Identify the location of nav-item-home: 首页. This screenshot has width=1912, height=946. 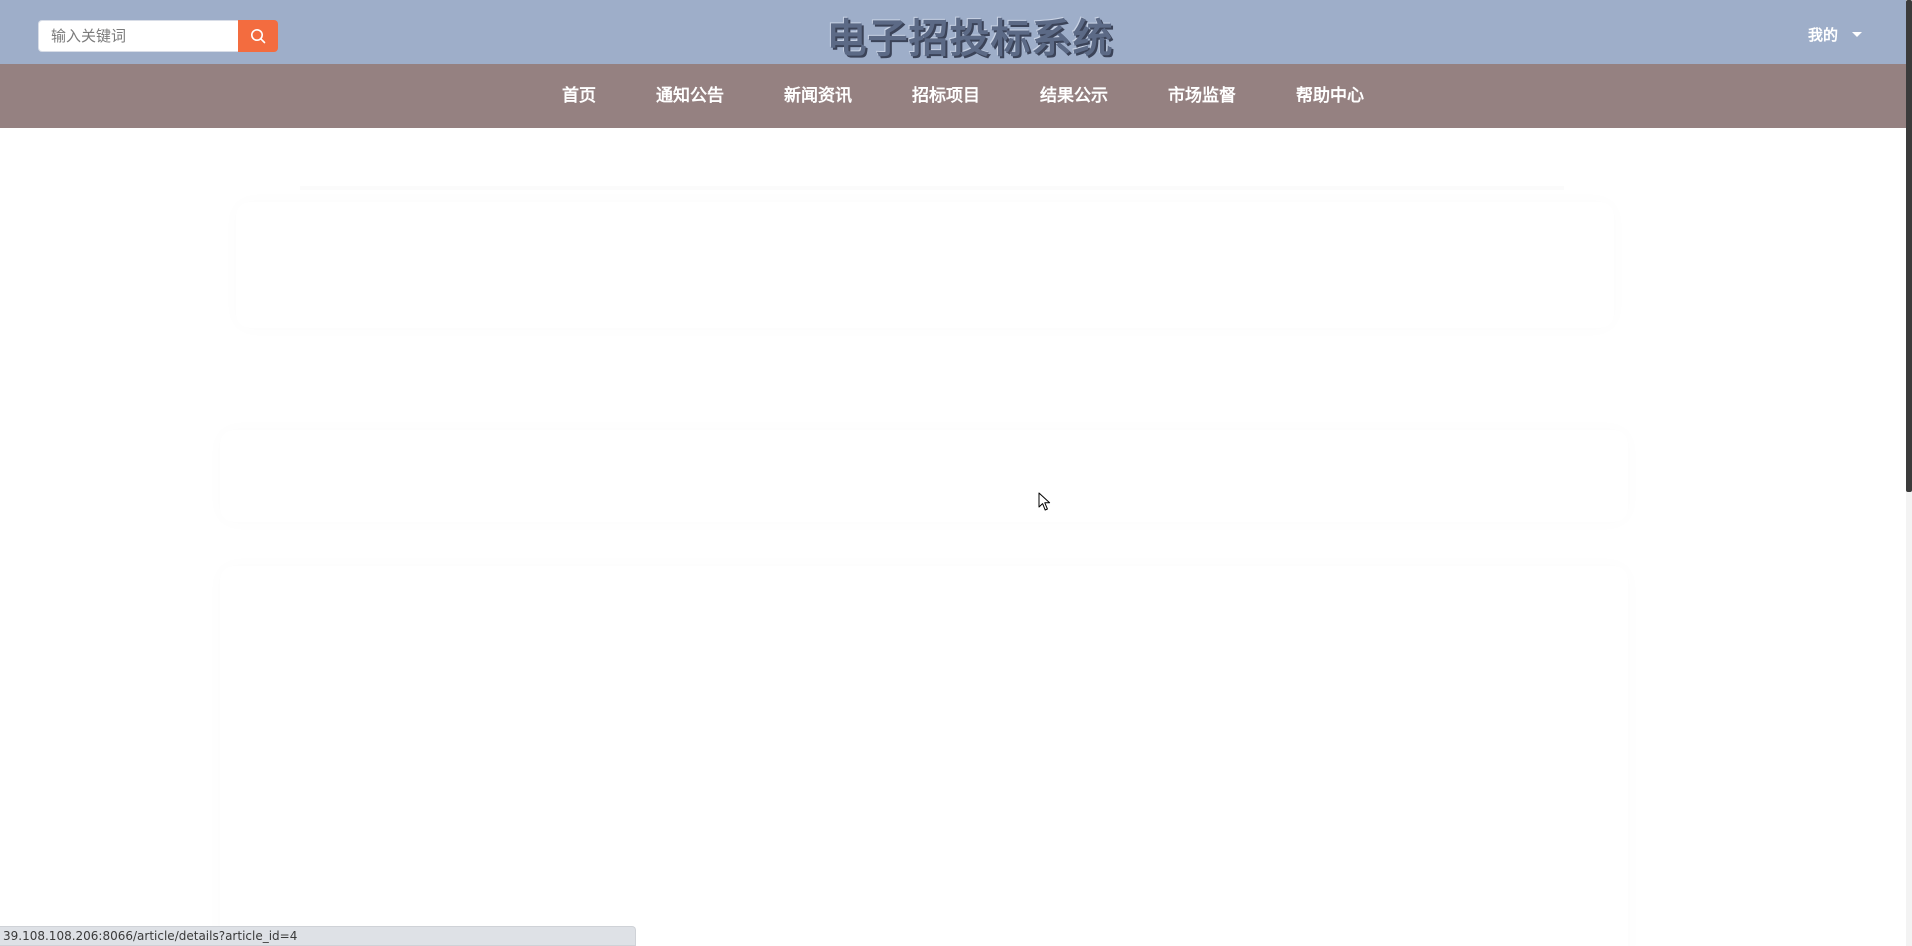
(579, 96).